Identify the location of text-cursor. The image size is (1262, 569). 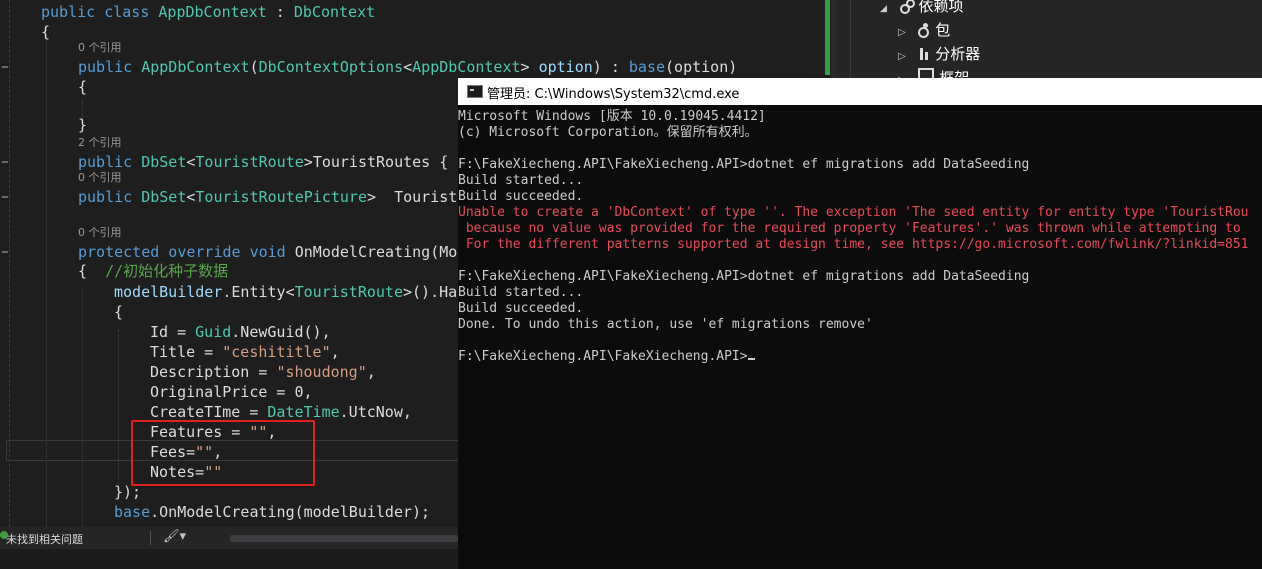
(751, 359).